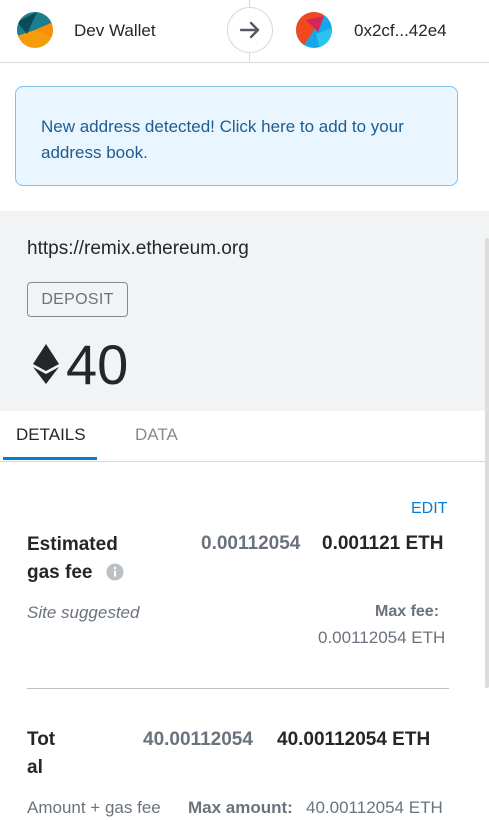 This screenshot has width=489, height=820. What do you see at coordinates (41, 754) in the screenshot?
I see `total-label: Tot al` at bounding box center [41, 754].